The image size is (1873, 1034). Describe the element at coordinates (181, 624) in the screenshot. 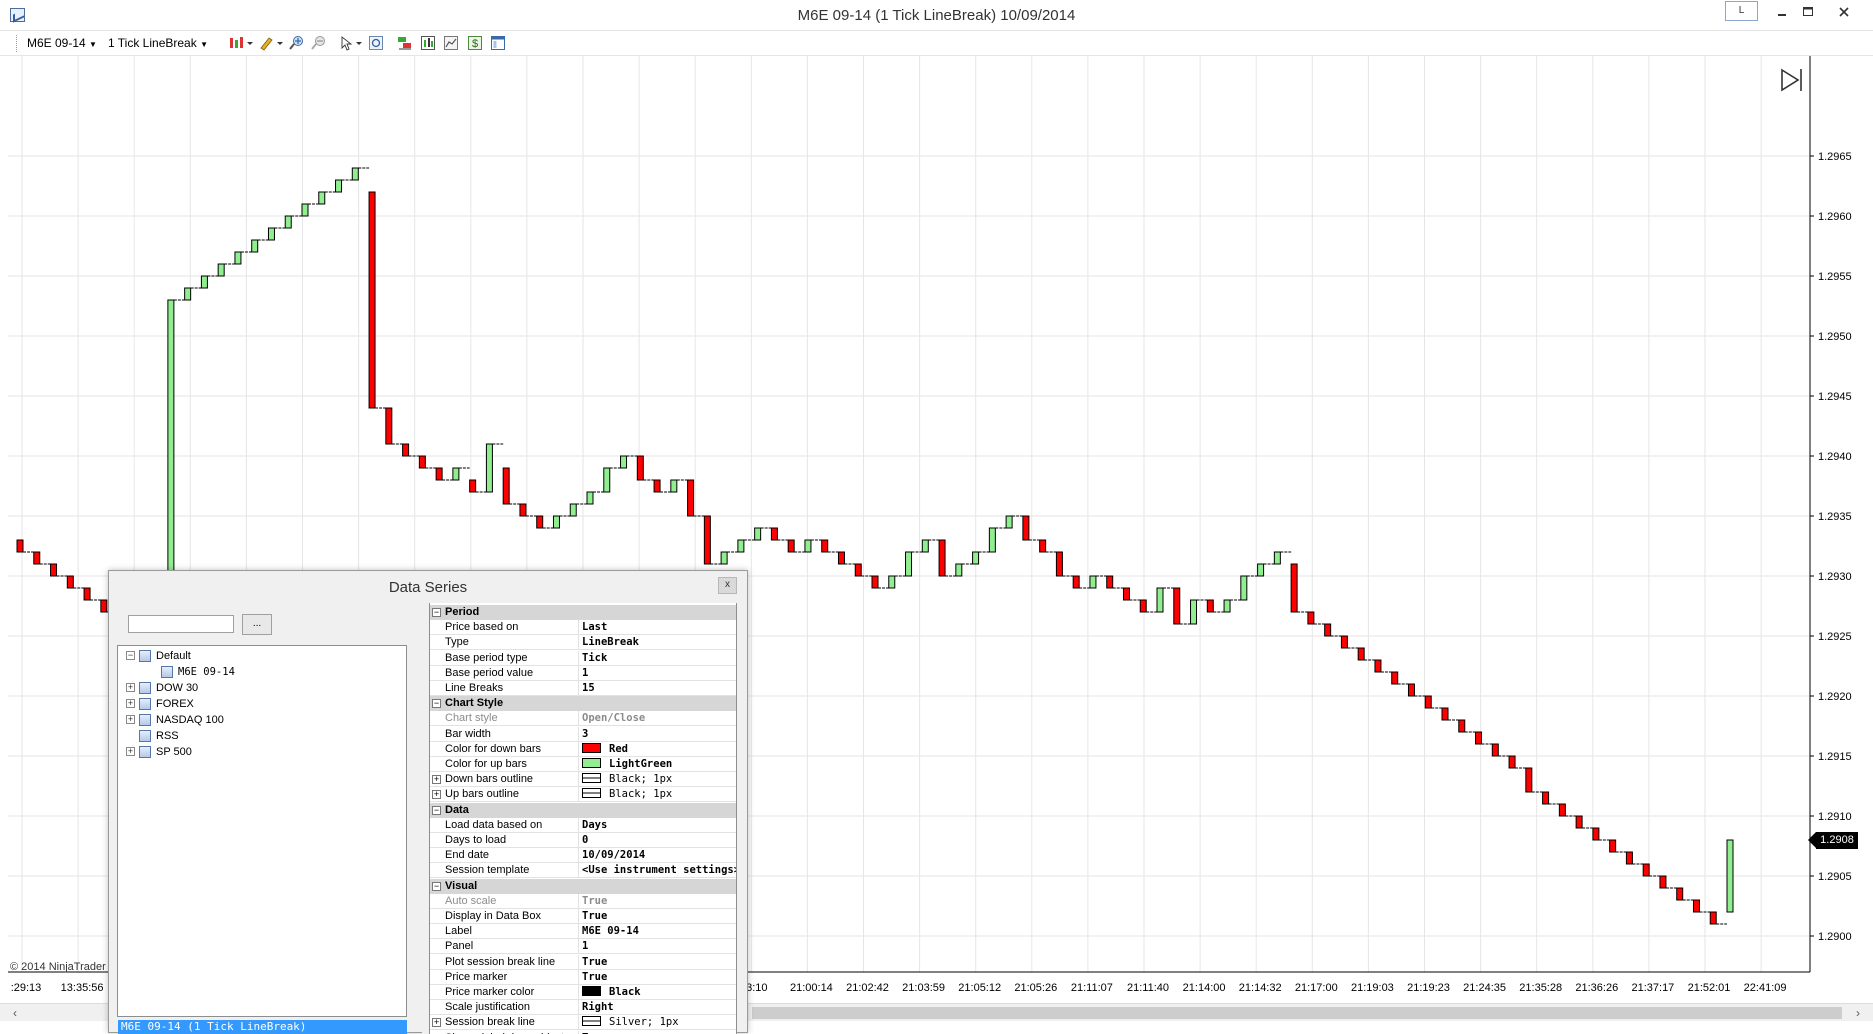

I see `instrument-search-input` at that location.